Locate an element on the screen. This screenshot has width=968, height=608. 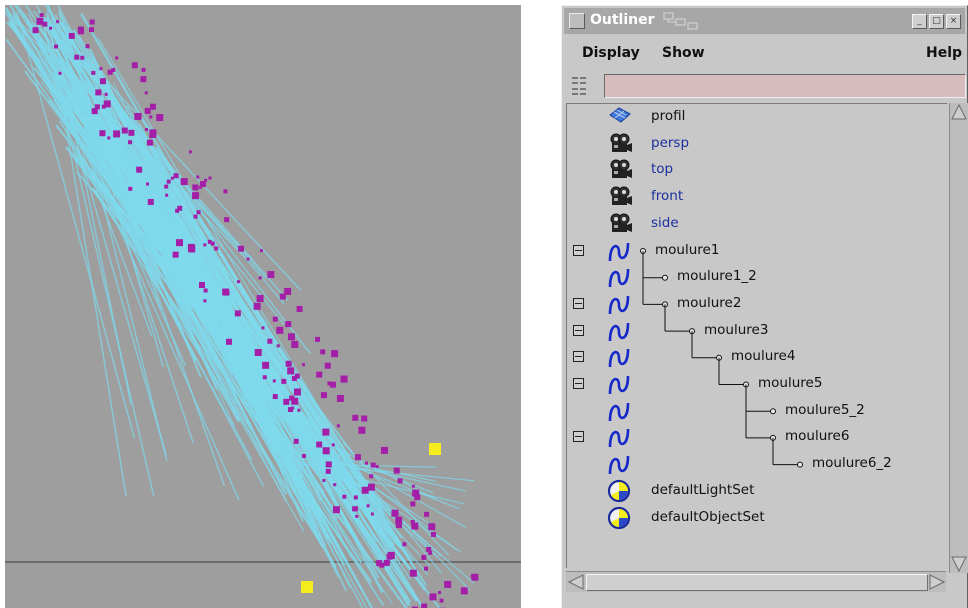
maximize-button: □ is located at coordinates (936, 21).